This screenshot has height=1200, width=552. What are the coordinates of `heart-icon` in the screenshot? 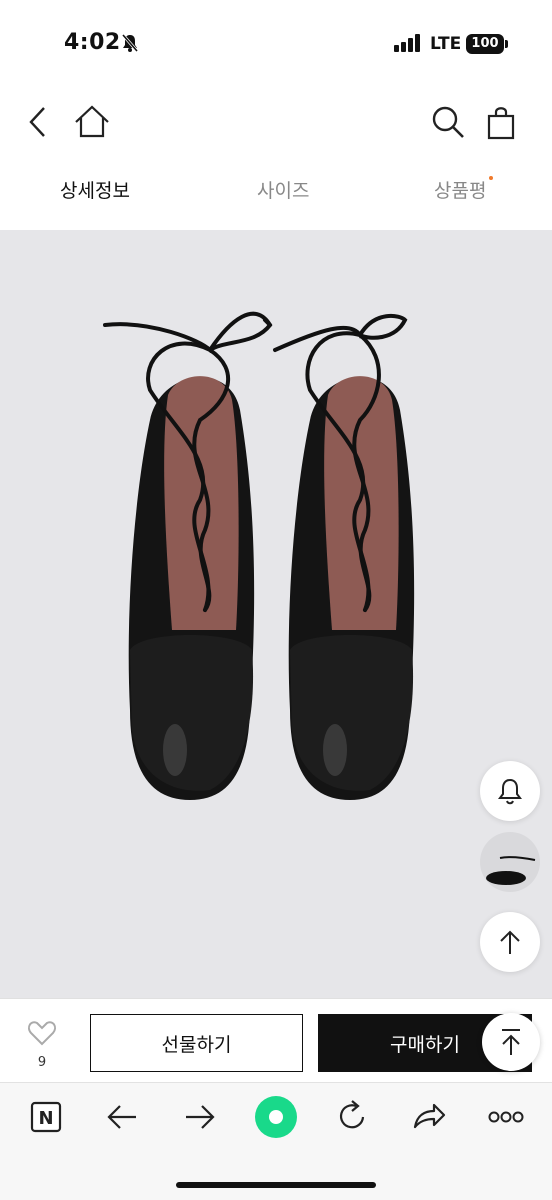 It's located at (42, 1033).